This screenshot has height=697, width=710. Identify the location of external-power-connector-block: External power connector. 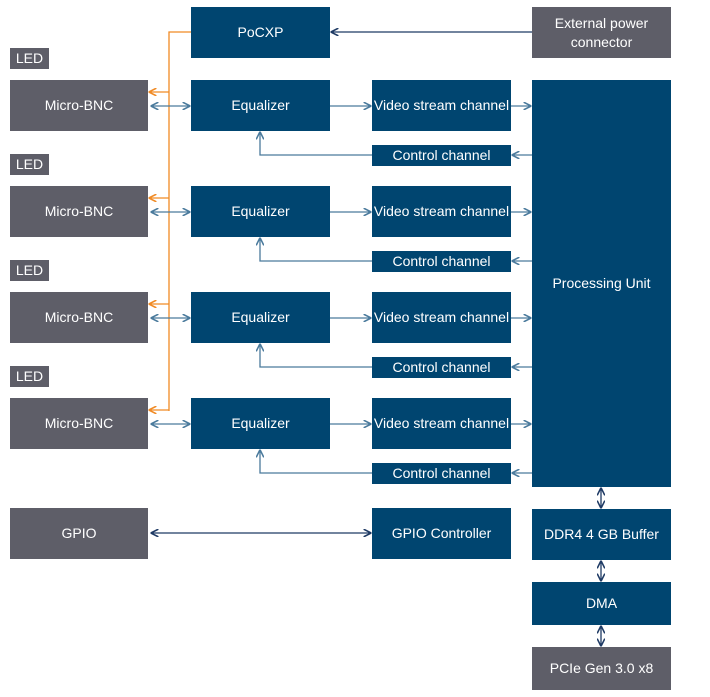
(601, 32).